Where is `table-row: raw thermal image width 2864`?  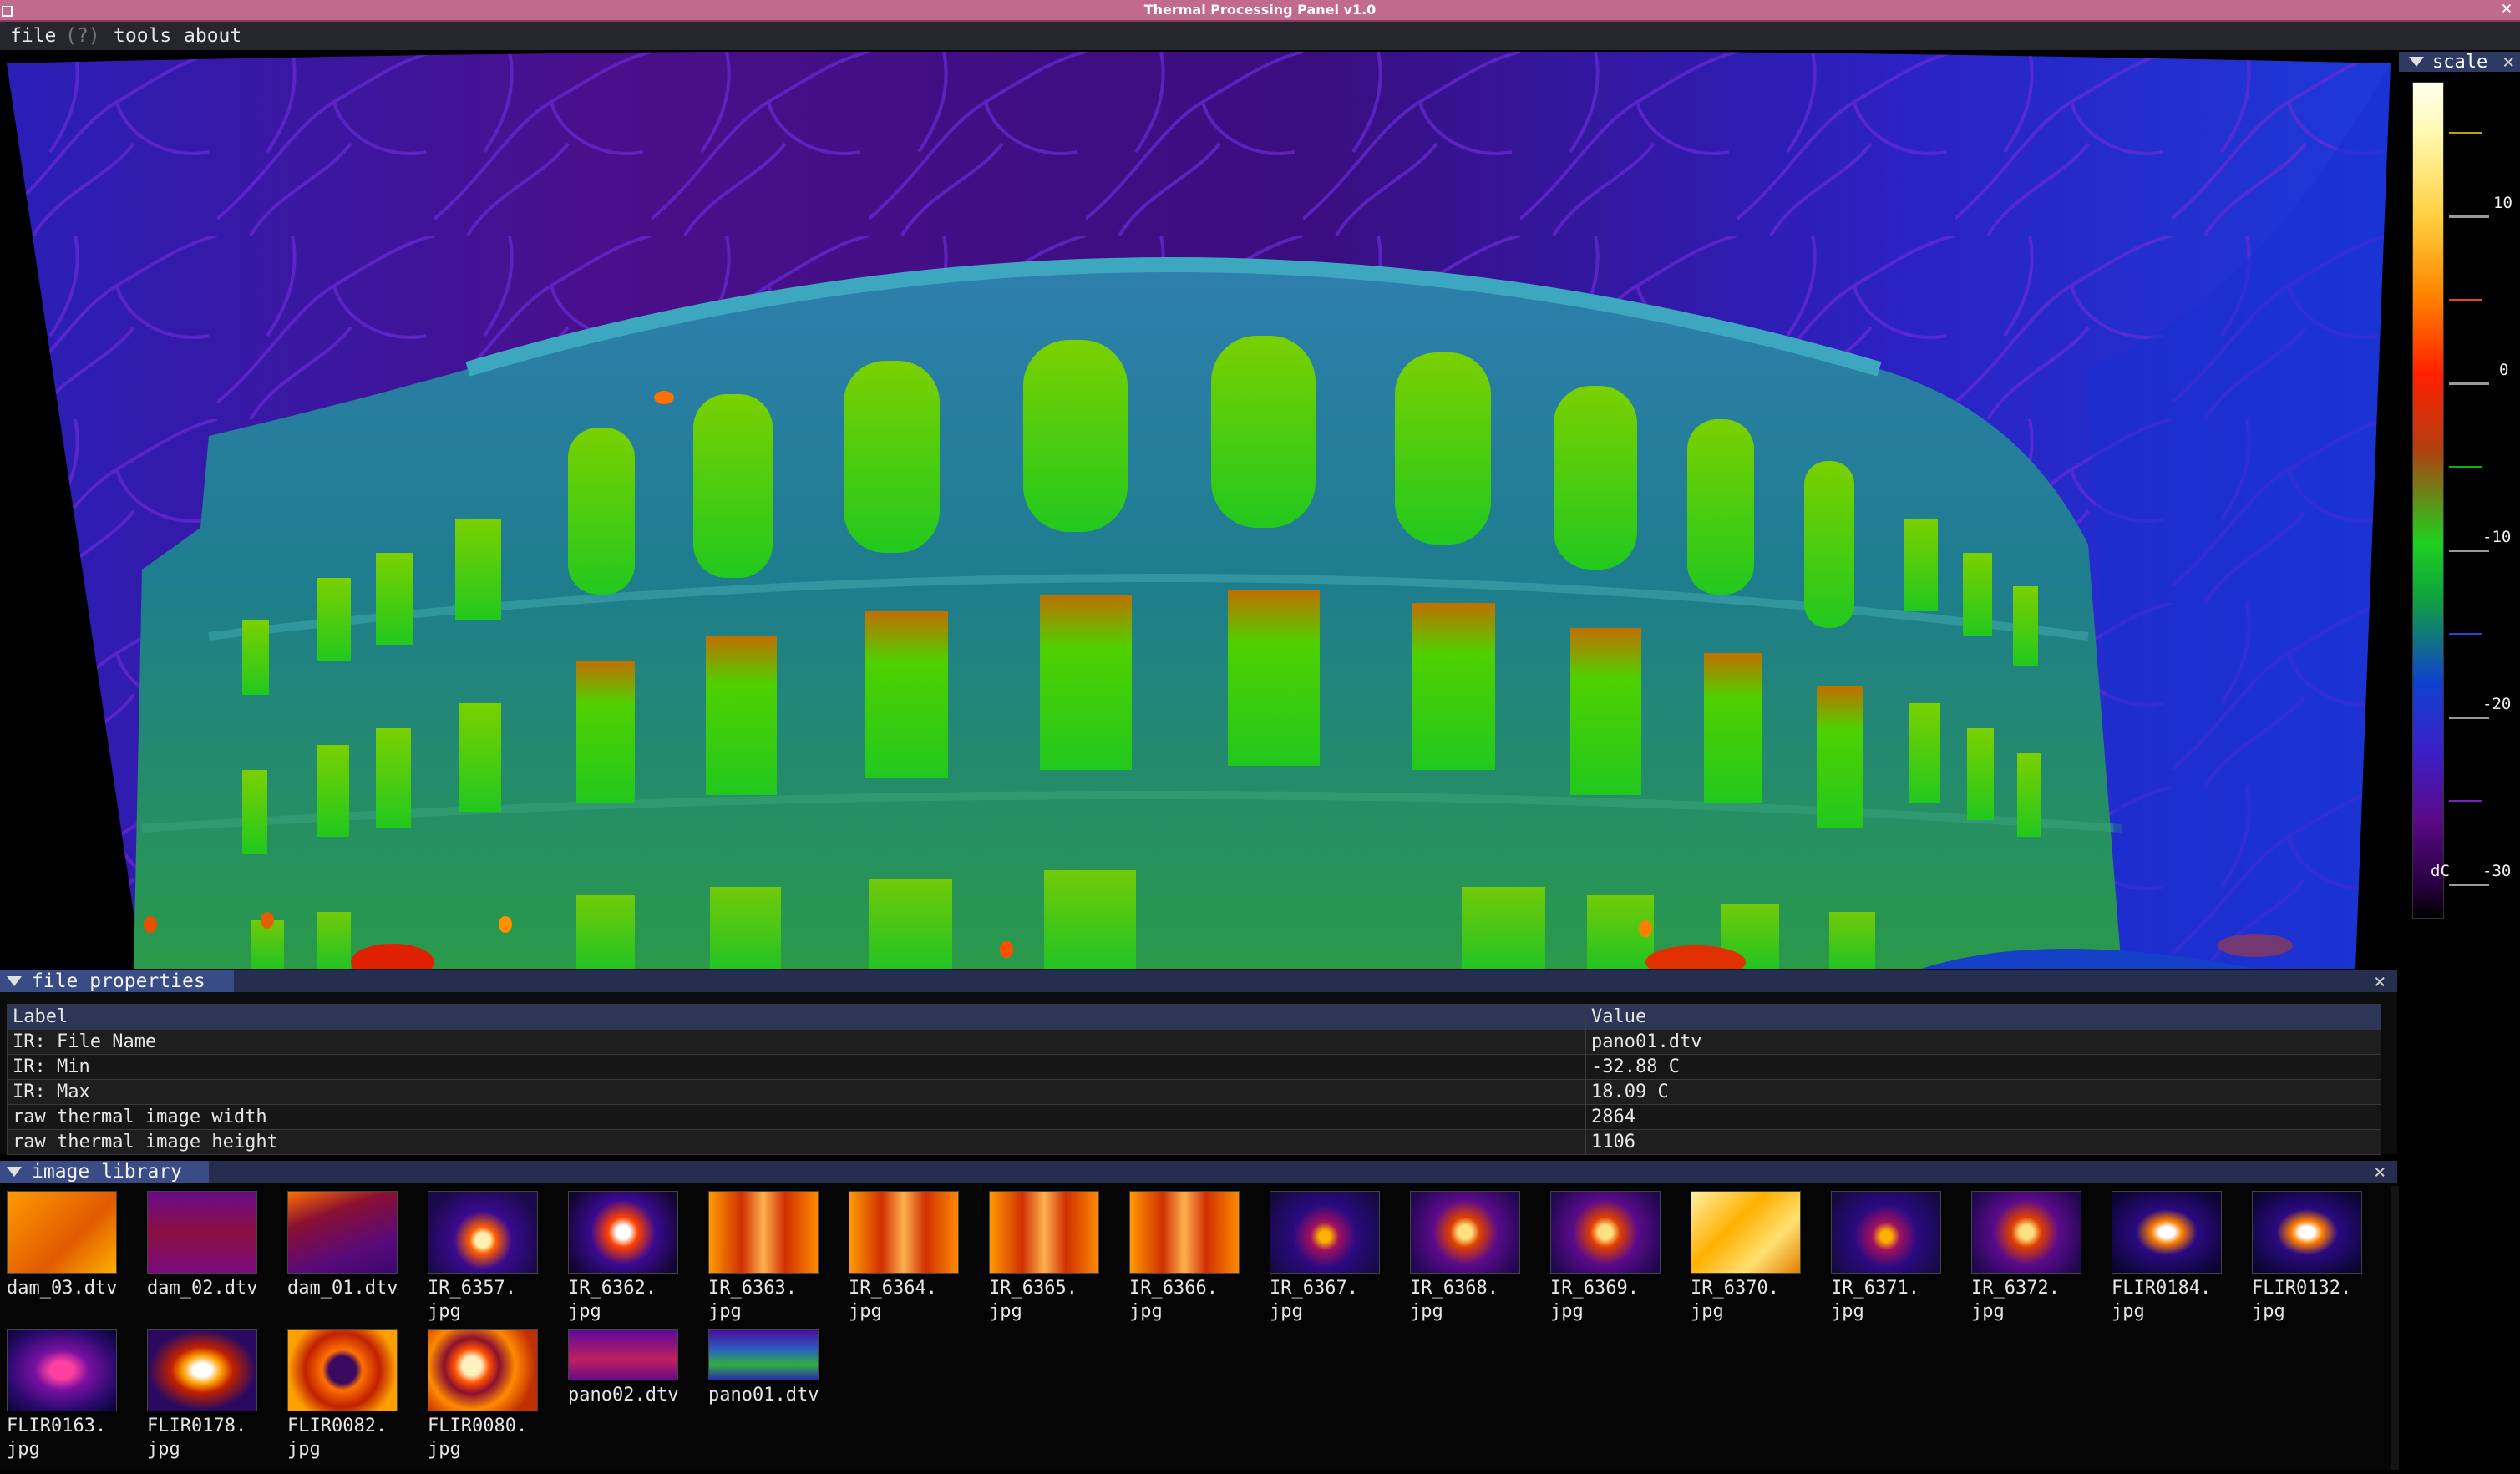
table-row: raw thermal image width 2864 is located at coordinates (1194, 1117).